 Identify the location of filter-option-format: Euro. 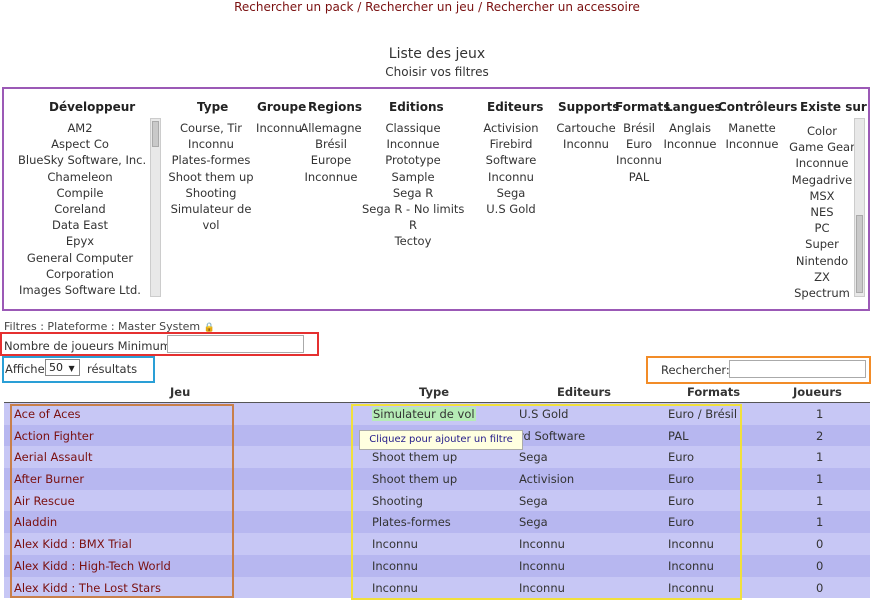
(639, 144).